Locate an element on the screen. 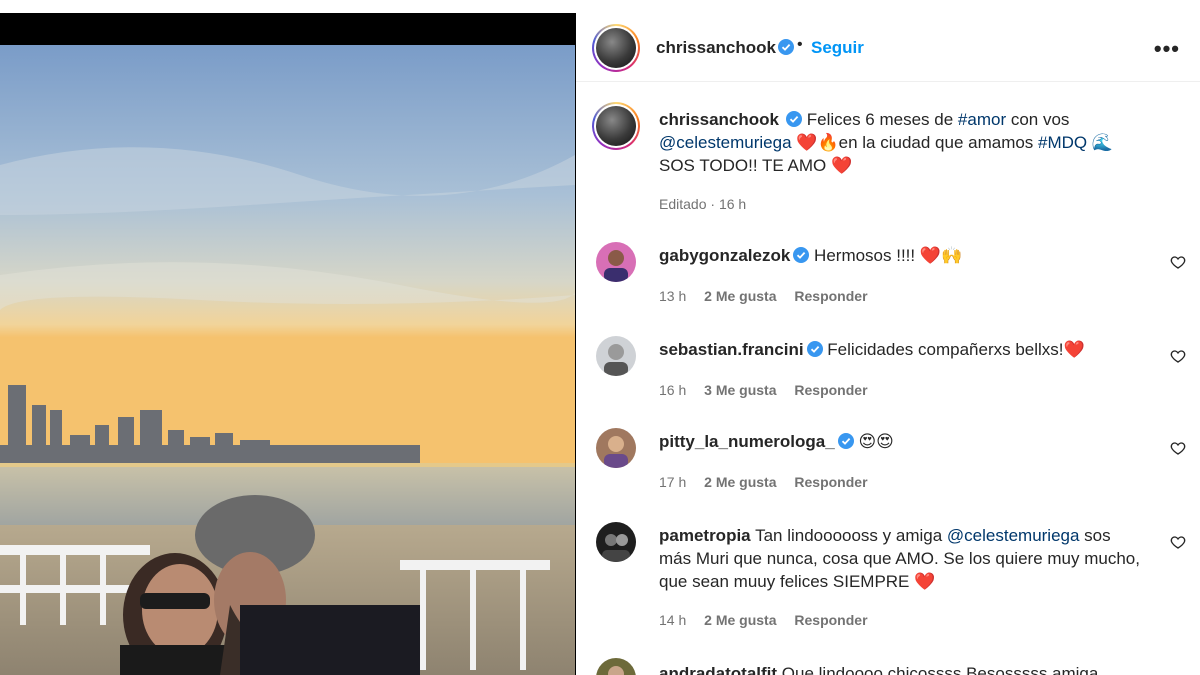 Image resolution: width=1200 pixels, height=675 pixels. hashtag-mdq: #MDQ is located at coordinates (1062, 142).